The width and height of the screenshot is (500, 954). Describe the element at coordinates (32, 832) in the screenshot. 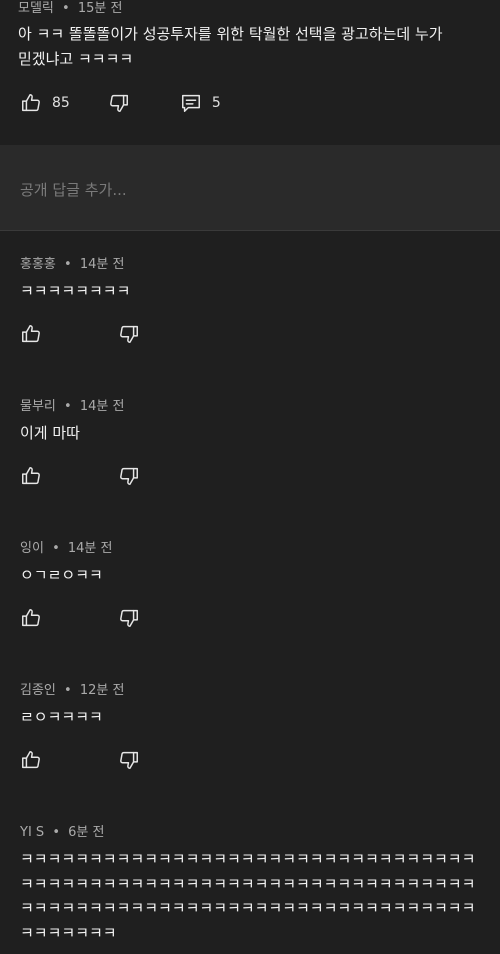

I see `author-name: YI S` at that location.